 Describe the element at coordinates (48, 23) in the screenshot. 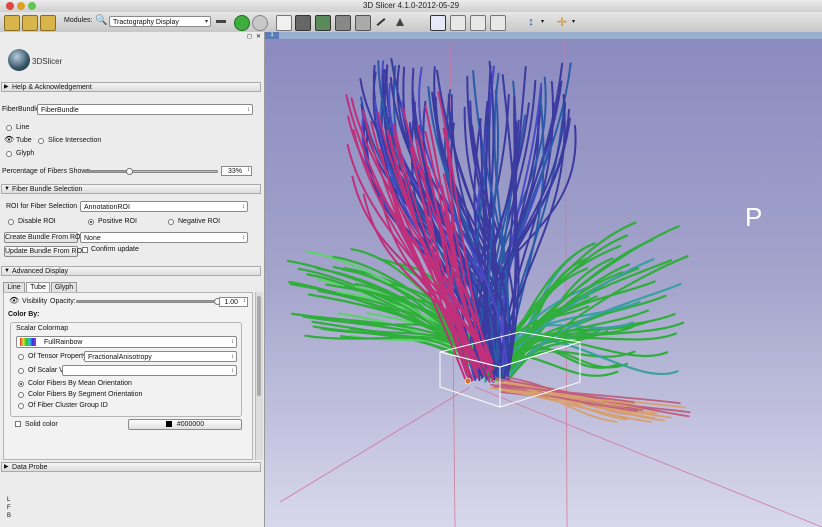

I see `save-icon` at that location.